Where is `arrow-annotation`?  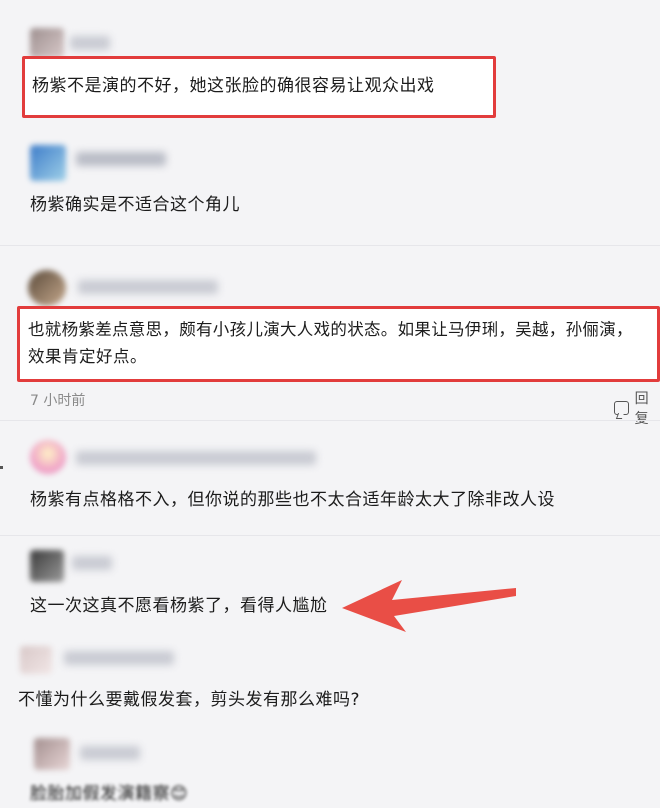 arrow-annotation is located at coordinates (429, 606).